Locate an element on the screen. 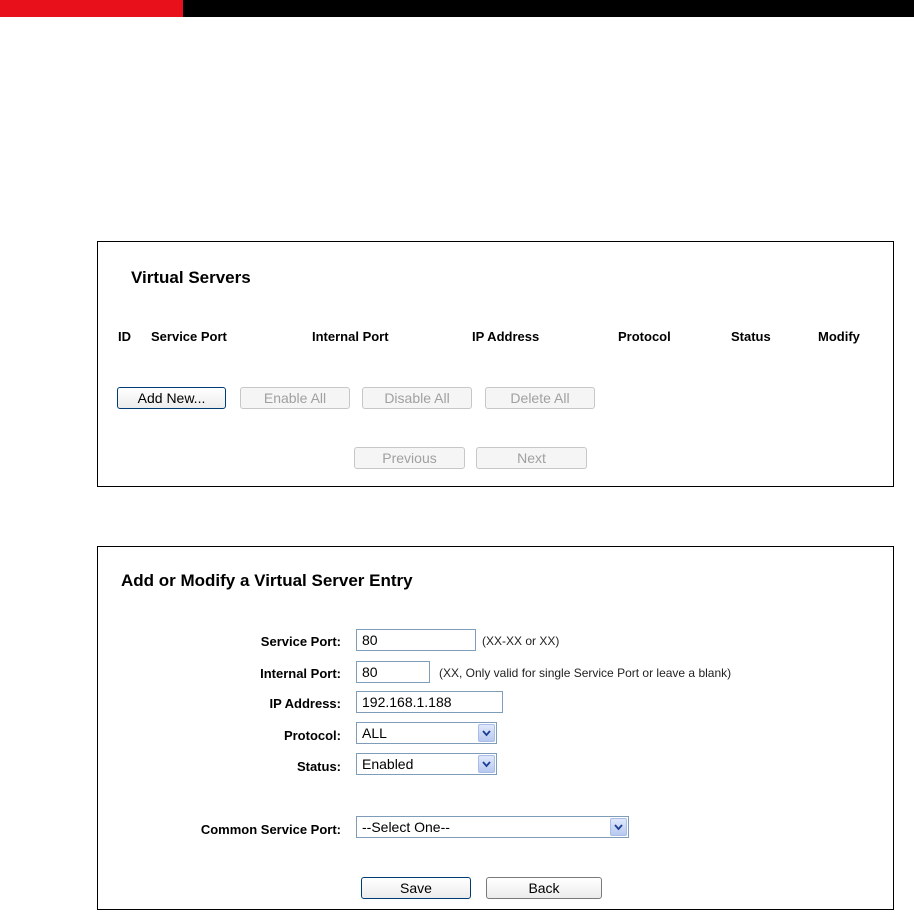  protocol-select: ALL is located at coordinates (426, 733).